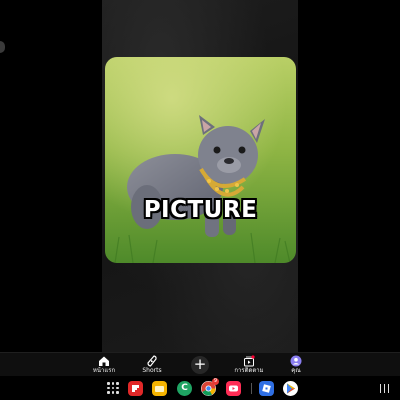 The height and width of the screenshot is (400, 400). I want to click on create-button: +, so click(200, 365).